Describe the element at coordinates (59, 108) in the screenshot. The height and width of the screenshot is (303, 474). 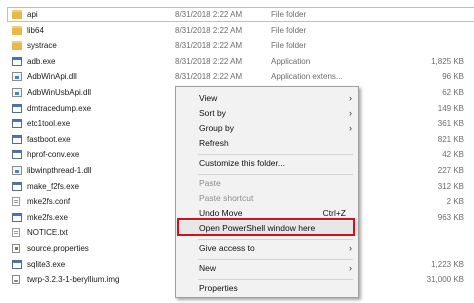
I see `file-name: dmtracedump.exe` at that location.